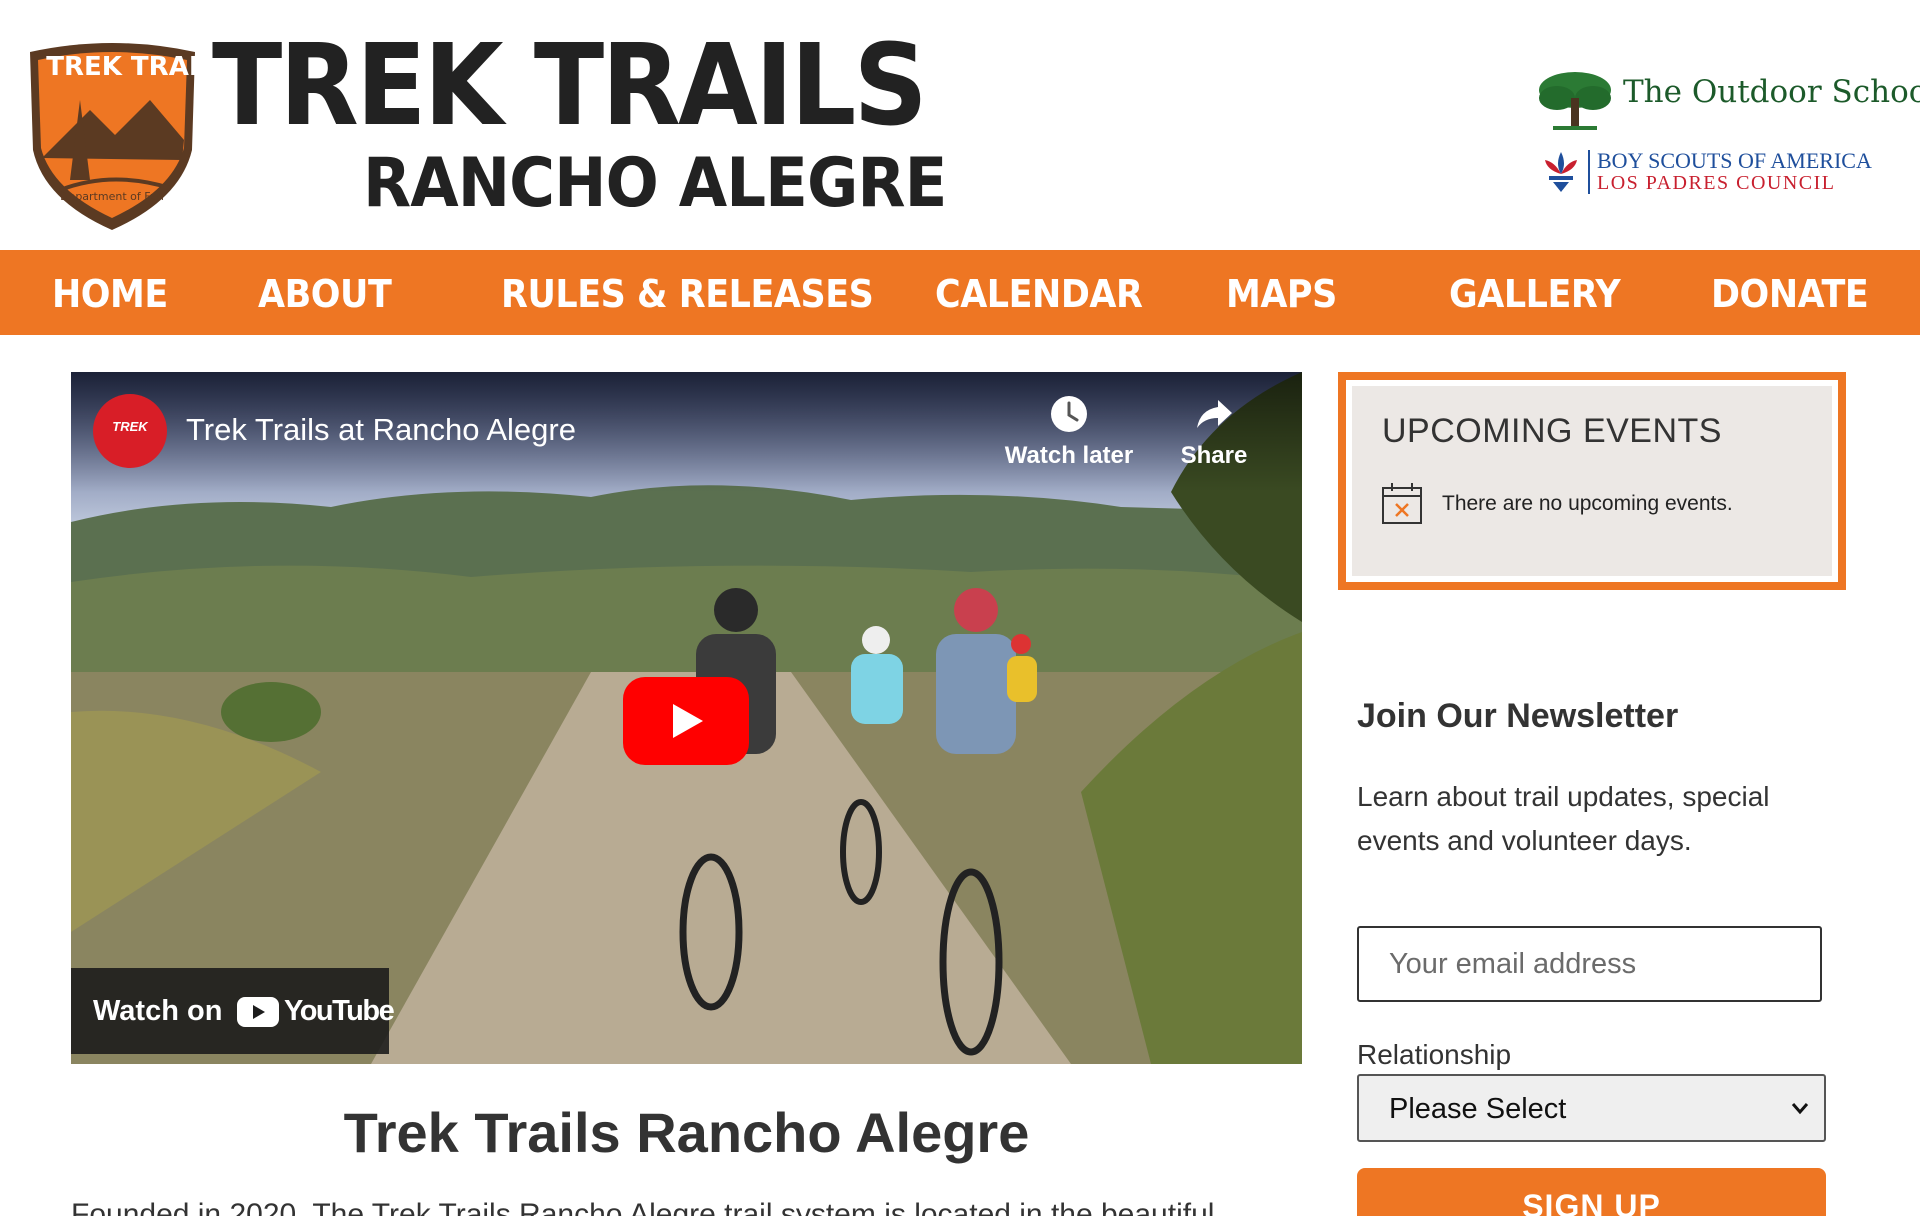 The height and width of the screenshot is (1216, 1920). Describe the element at coordinates (1402, 503) in the screenshot. I see `calendar-empty-icon` at that location.